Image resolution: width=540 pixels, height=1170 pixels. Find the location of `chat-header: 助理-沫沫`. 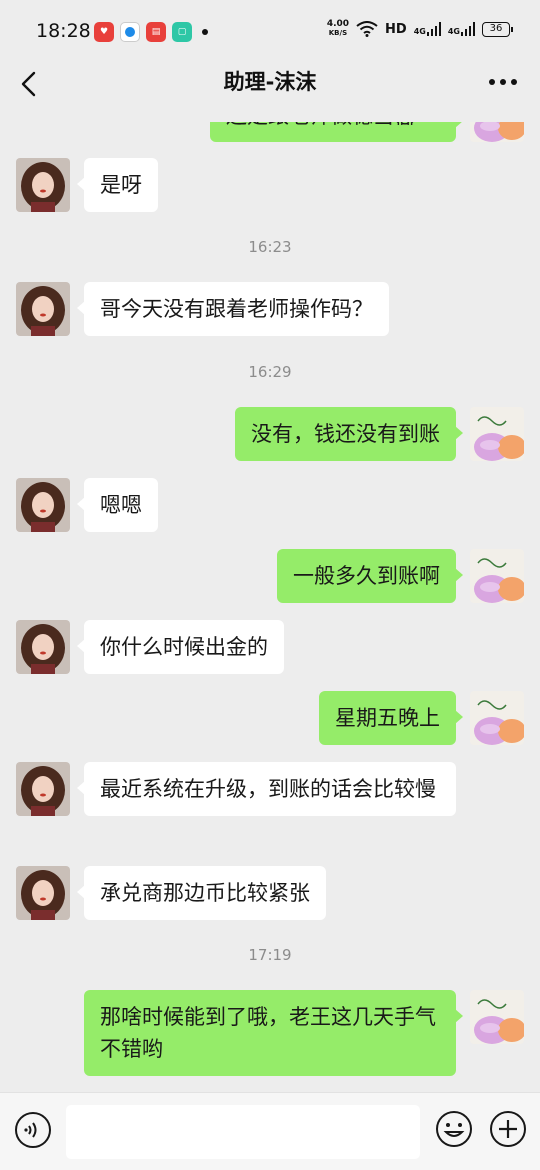

chat-header: 助理-沫沫 is located at coordinates (270, 92).